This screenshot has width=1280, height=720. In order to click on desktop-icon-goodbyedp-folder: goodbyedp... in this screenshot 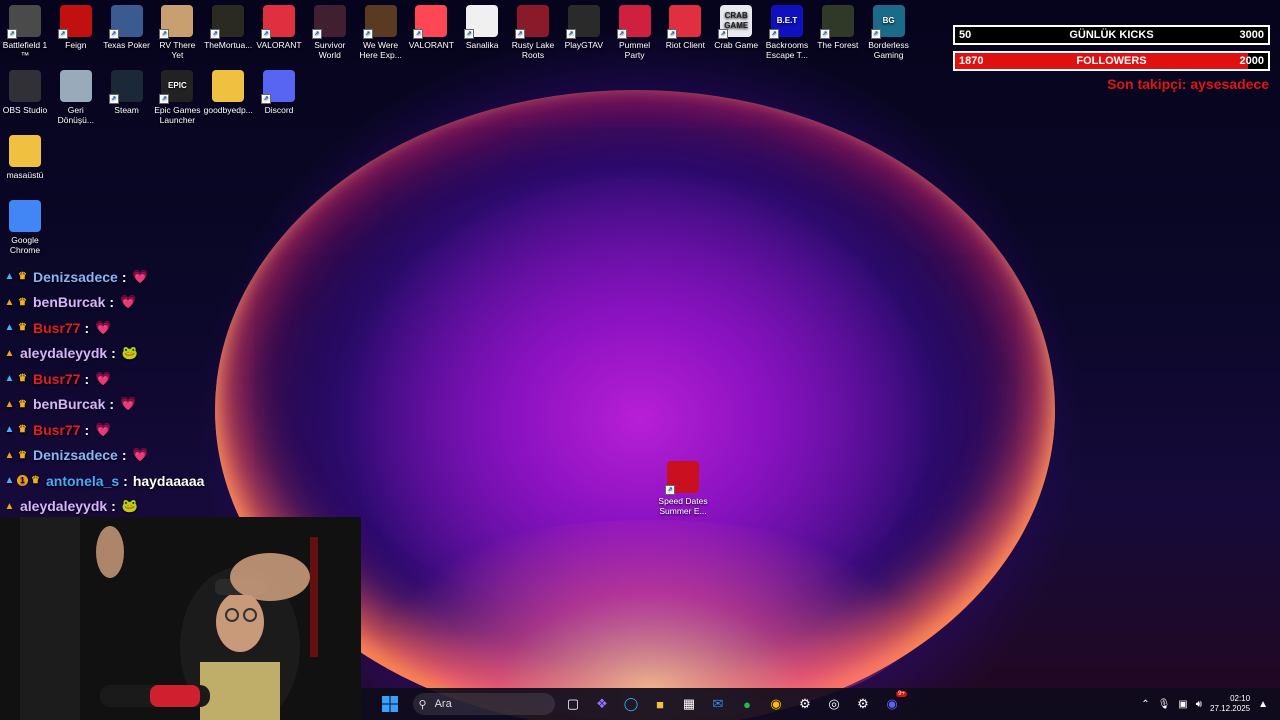, I will do `click(228, 92)`.